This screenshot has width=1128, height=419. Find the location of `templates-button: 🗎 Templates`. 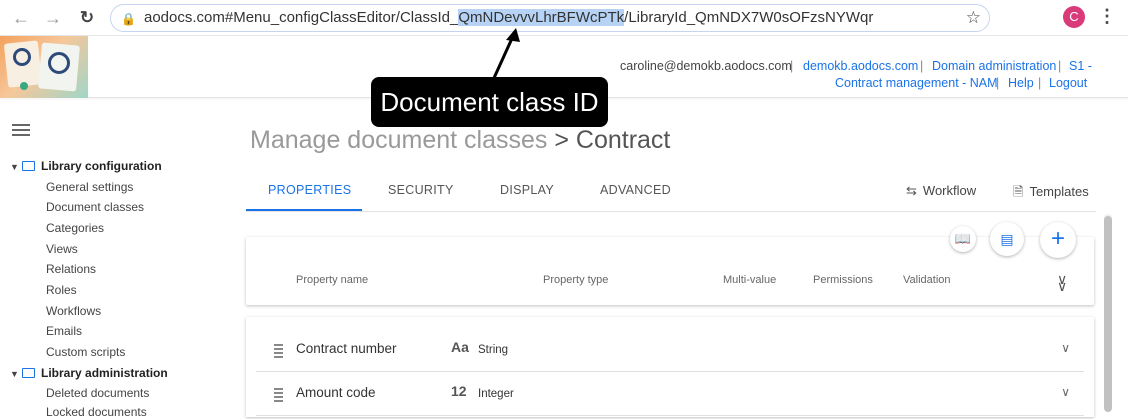

templates-button: 🗎 Templates is located at coordinates (1051, 194).